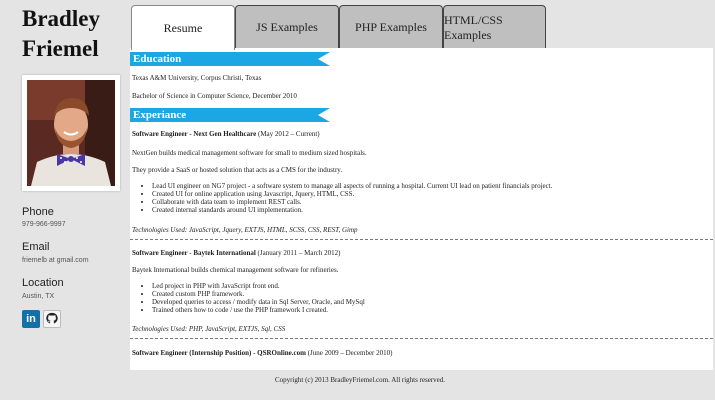 The width and height of the screenshot is (715, 400). What do you see at coordinates (473, 27) in the screenshot?
I see `tab-label: HTML/CSS Examples` at bounding box center [473, 27].